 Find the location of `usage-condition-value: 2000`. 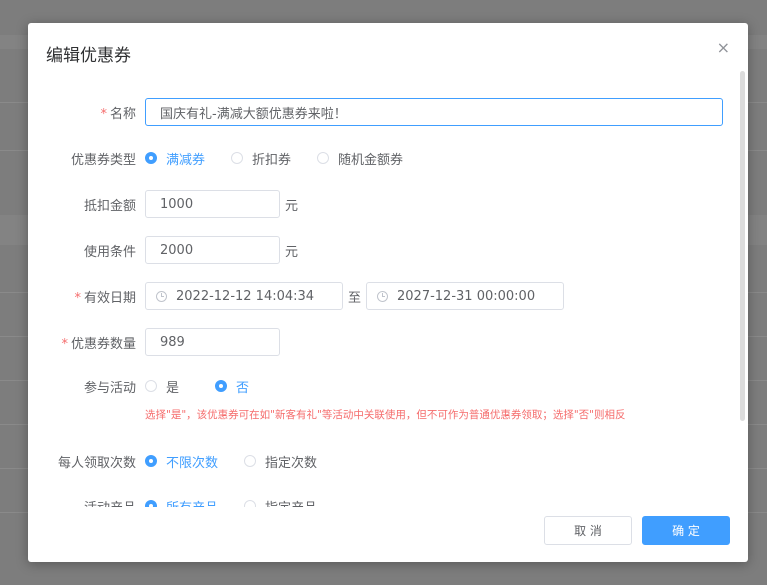

usage-condition-value: 2000 is located at coordinates (177, 250).